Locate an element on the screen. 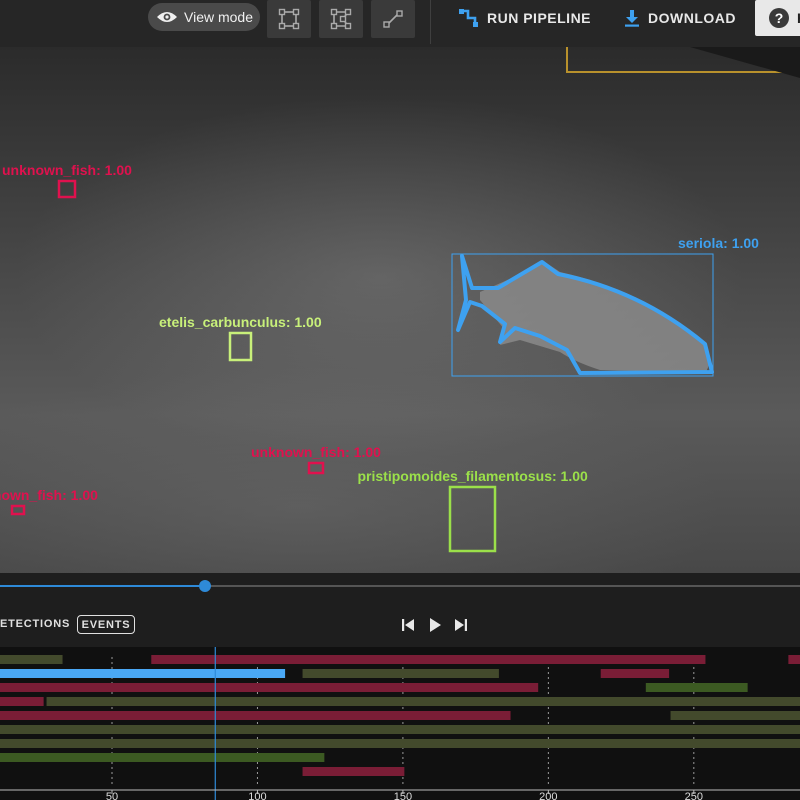 The image size is (800, 800). help-icon: ? is located at coordinates (779, 18).